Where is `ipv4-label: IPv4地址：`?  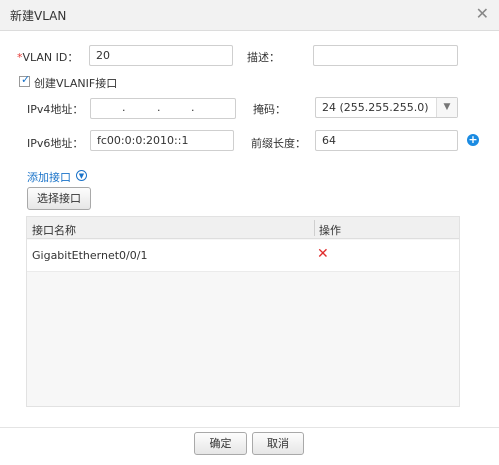
ipv4-label: IPv4地址： is located at coordinates (55, 109).